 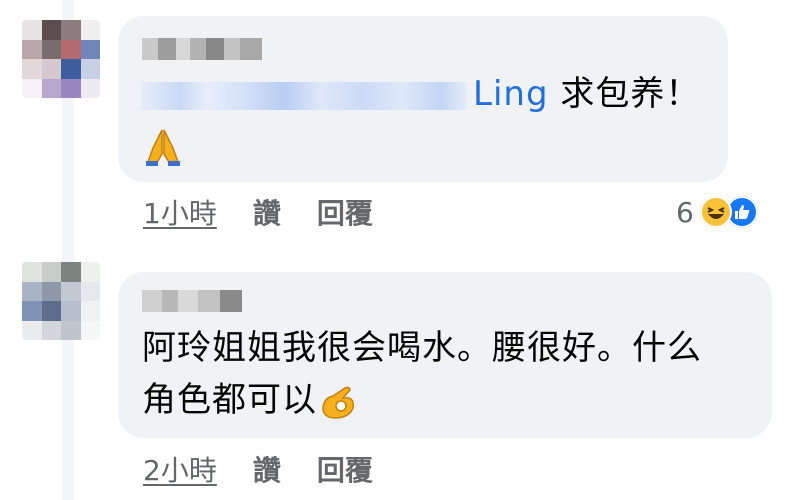 I want to click on comment-text: Ling 求包养！, so click(x=421, y=94).